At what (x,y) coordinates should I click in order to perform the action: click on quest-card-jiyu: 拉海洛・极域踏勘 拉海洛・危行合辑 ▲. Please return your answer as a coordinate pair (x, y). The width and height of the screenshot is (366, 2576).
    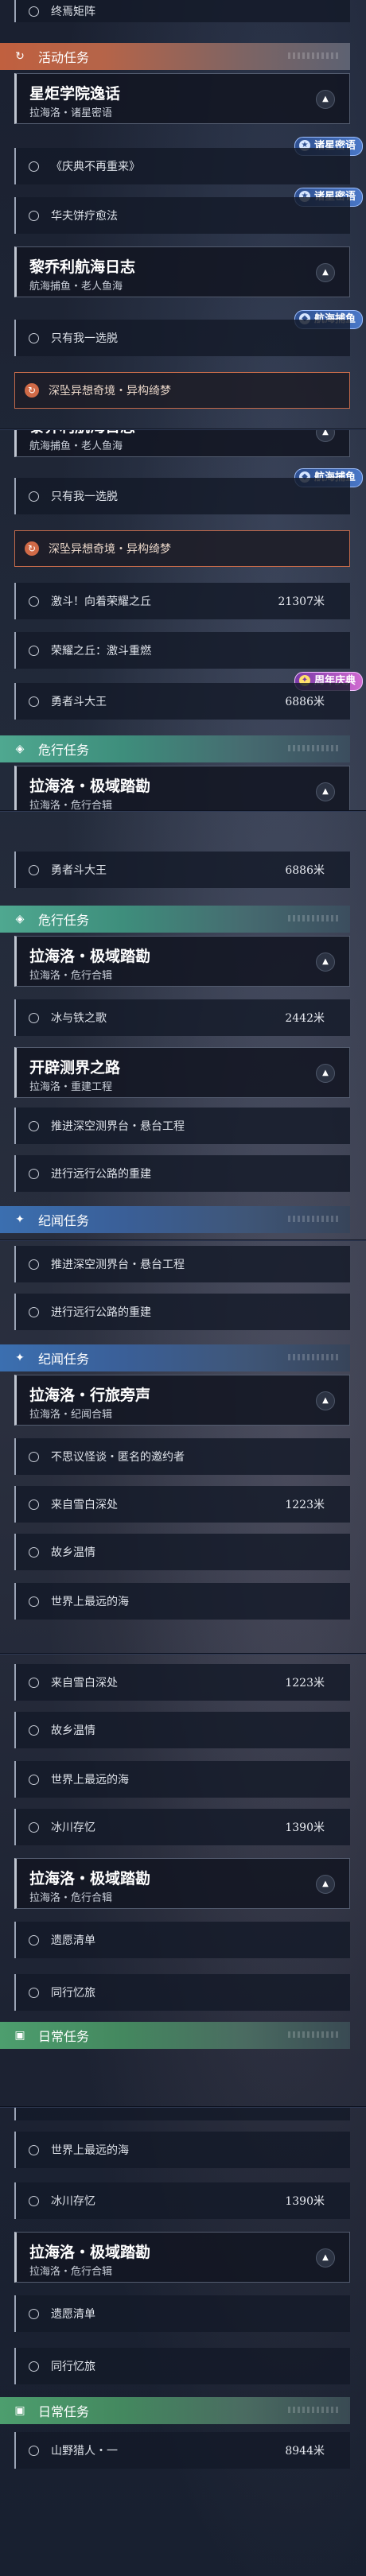
    Looking at the image, I should click on (182, 789).